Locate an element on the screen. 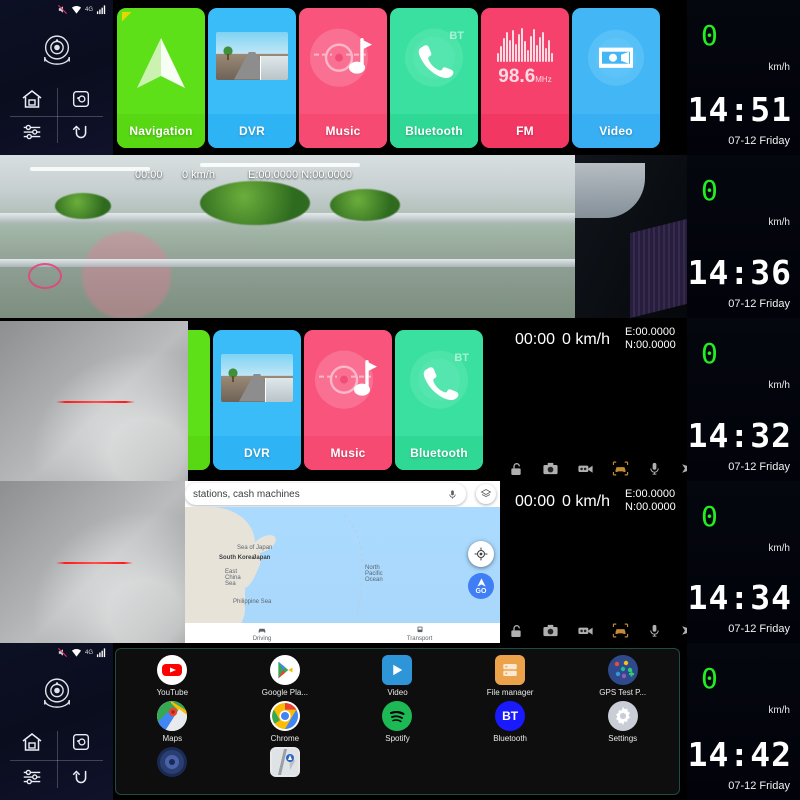 The height and width of the screenshot is (800, 800). app-settings: Settings is located at coordinates (622, 722).